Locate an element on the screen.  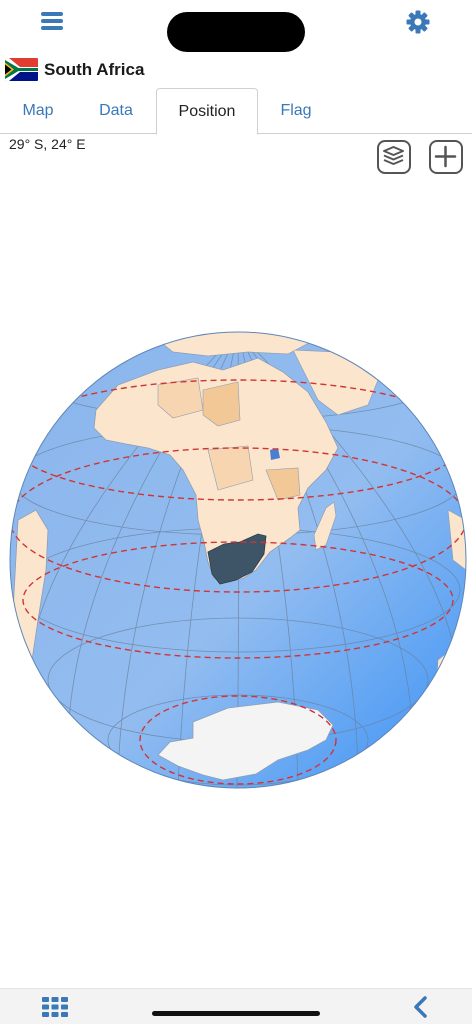
south-africa-flag-icon is located at coordinates (21, 69).